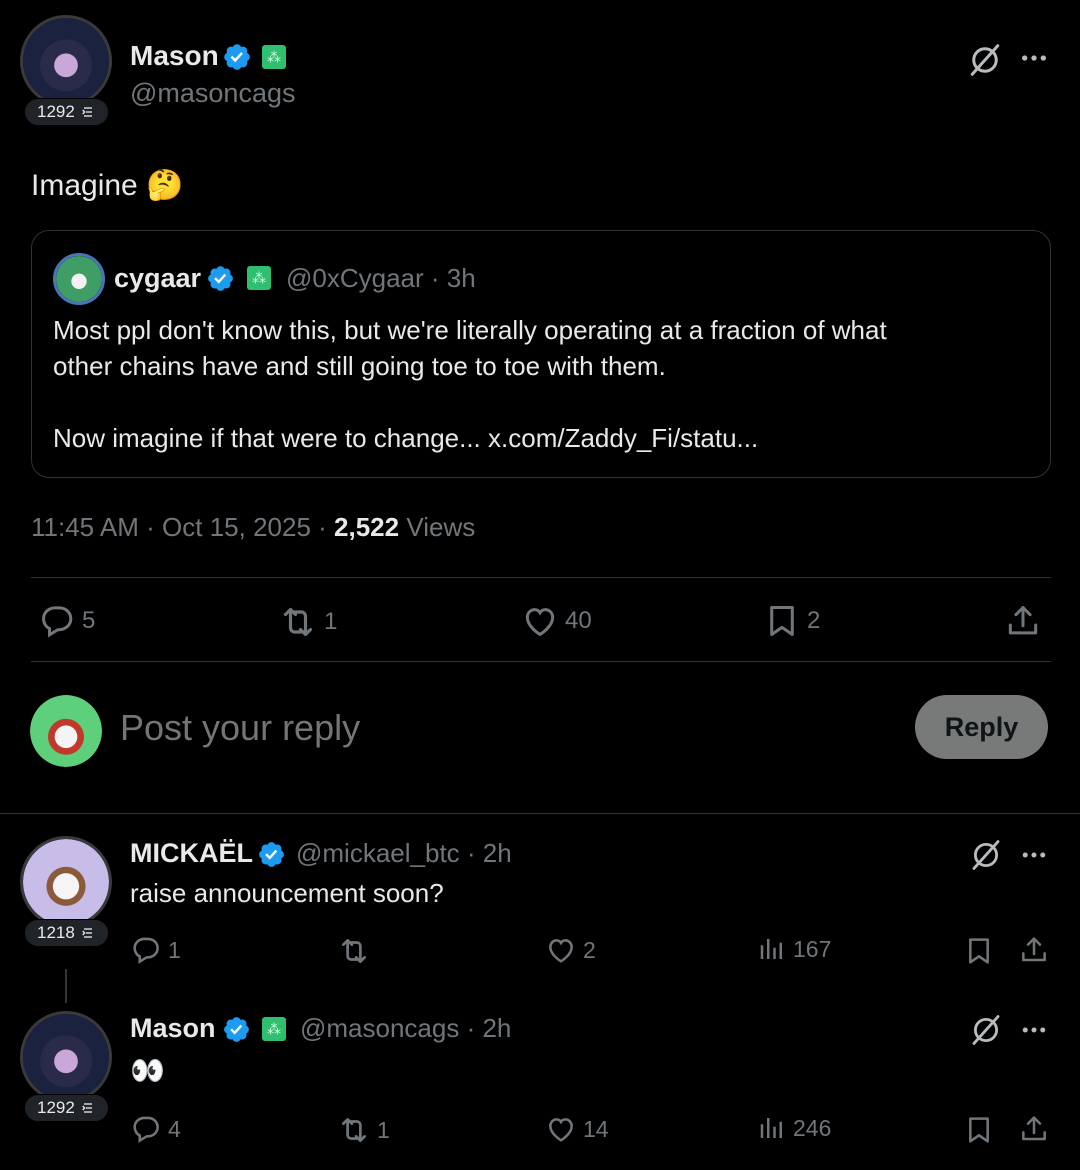 This screenshot has height=1170, width=1080. I want to click on bookmark-action: 2, so click(791, 621).